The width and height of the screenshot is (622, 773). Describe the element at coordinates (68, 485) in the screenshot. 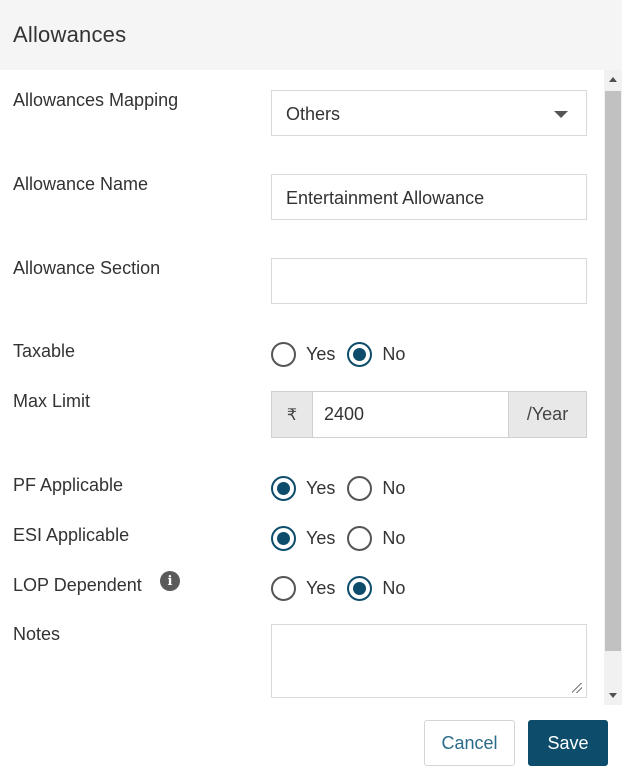

I see `pf-applicable-label: PF Applicable` at that location.